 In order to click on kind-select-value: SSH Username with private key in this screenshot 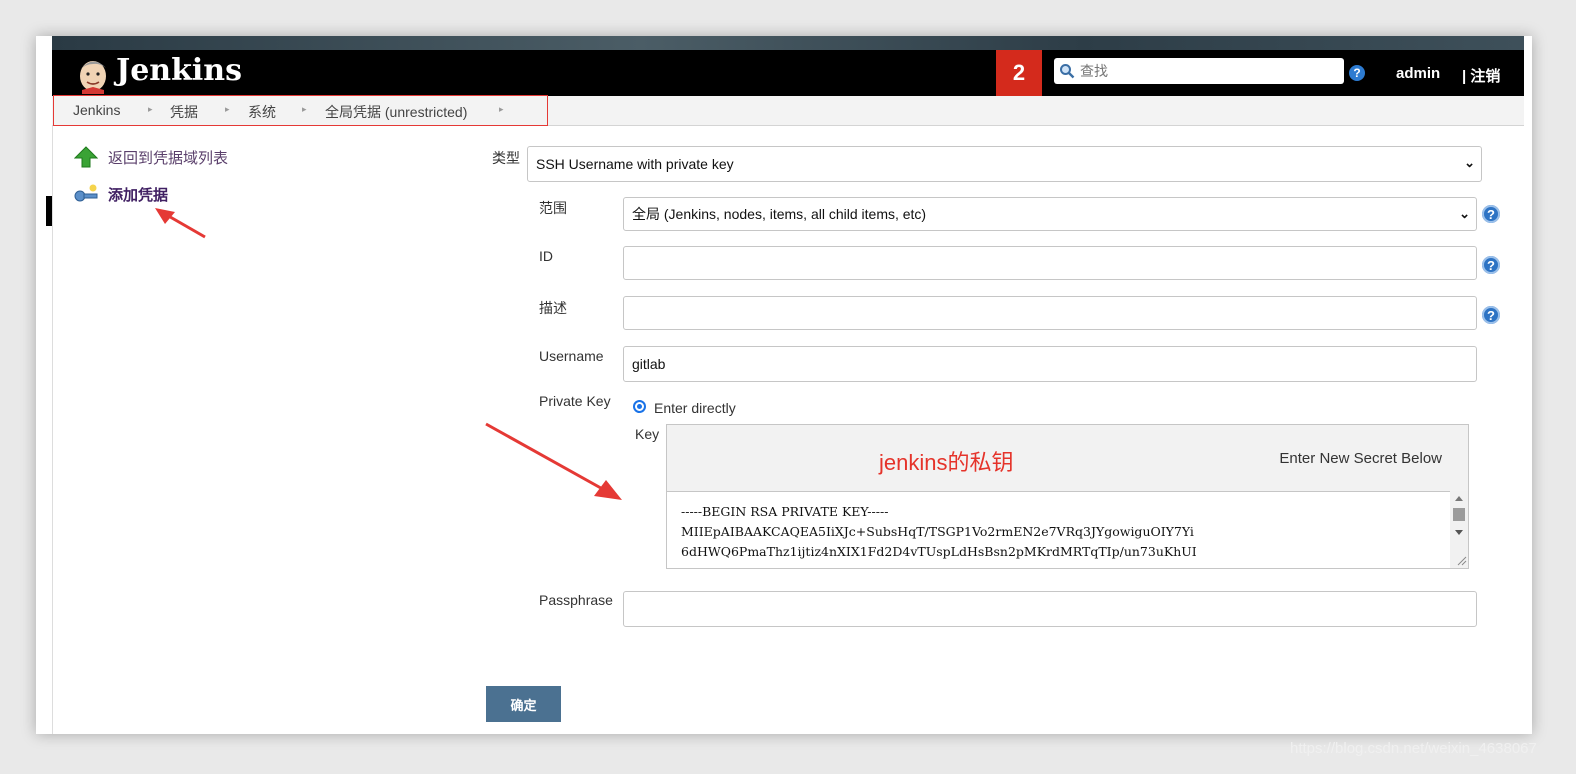, I will do `click(635, 164)`.